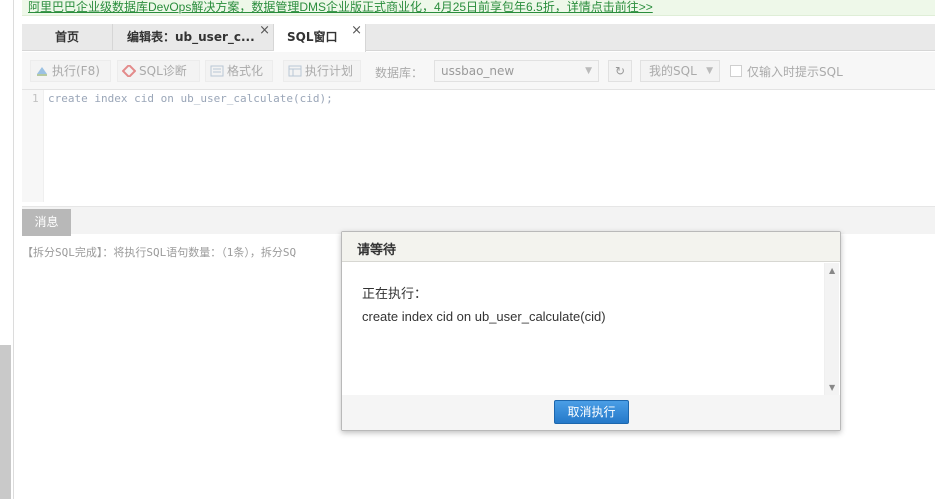  I want to click on dialog-footer: 取消执行, so click(591, 412).